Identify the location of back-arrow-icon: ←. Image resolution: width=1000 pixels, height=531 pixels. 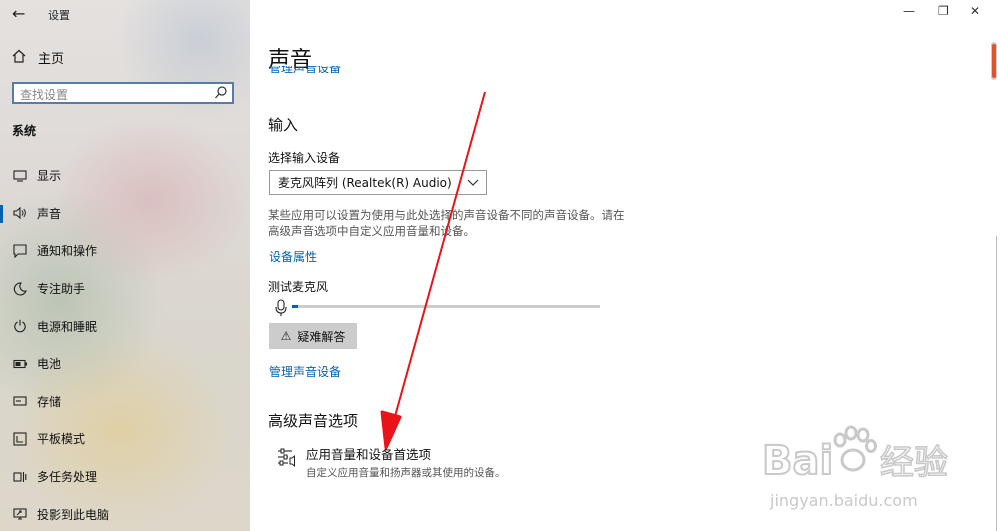
(18, 13).